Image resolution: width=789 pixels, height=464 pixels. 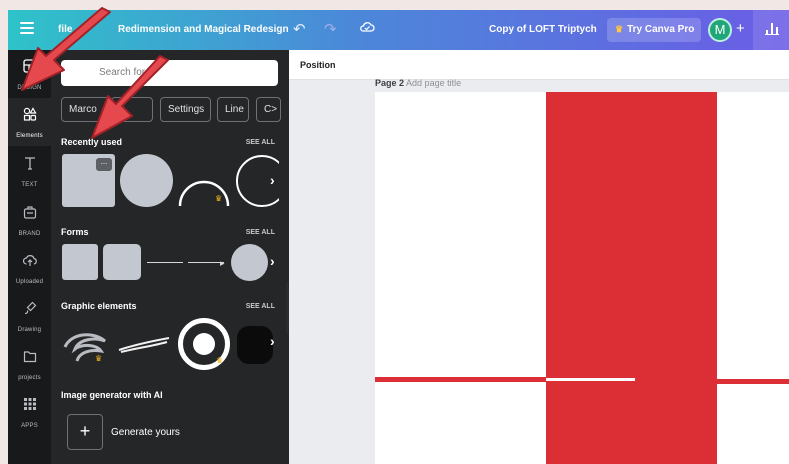 What do you see at coordinates (80, 262) in the screenshot?
I see `form-square-tile` at bounding box center [80, 262].